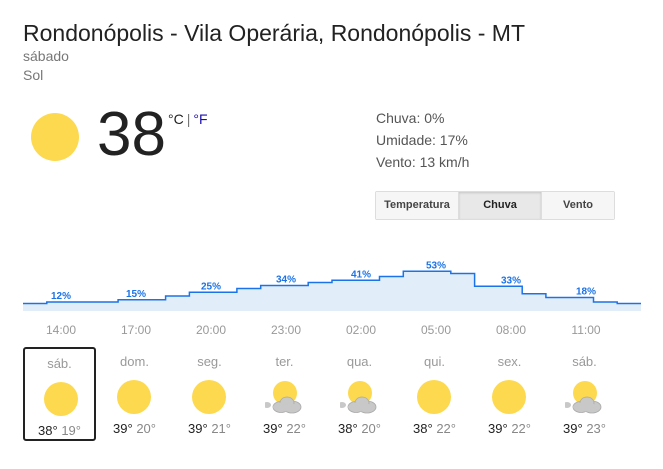 The height and width of the screenshot is (469, 663). What do you see at coordinates (361, 274) in the screenshot?
I see `precip-value-label: 41%` at bounding box center [361, 274].